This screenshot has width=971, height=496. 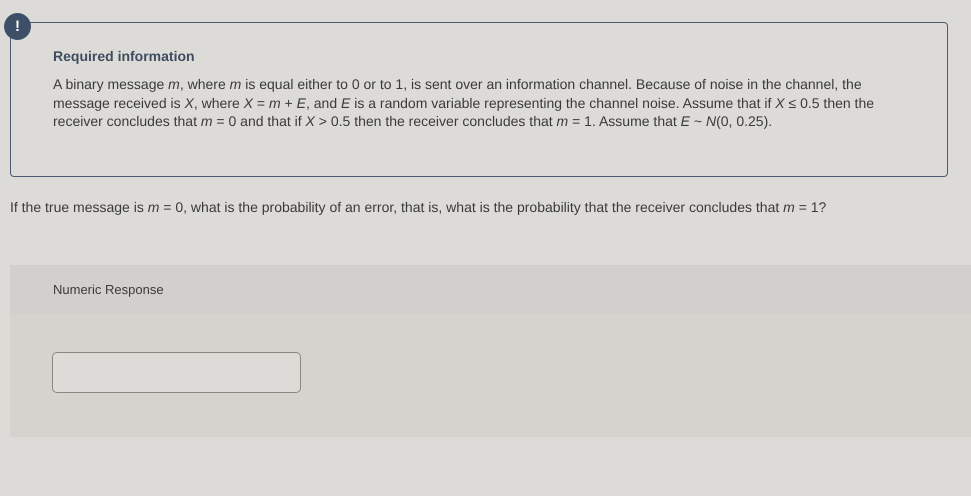 What do you see at coordinates (176, 372) in the screenshot?
I see `answer-field` at bounding box center [176, 372].